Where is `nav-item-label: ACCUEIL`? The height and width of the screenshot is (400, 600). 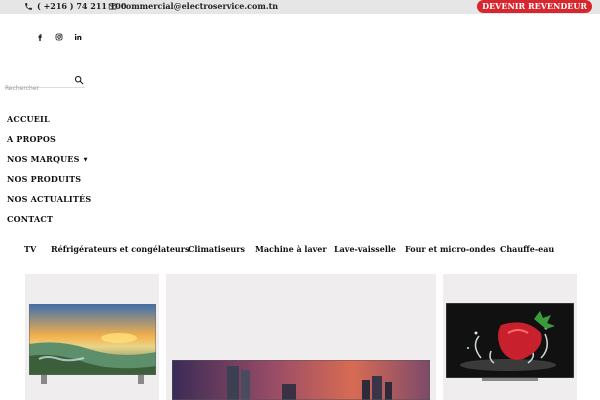 nav-item-label: ACCUEIL is located at coordinates (28, 119).